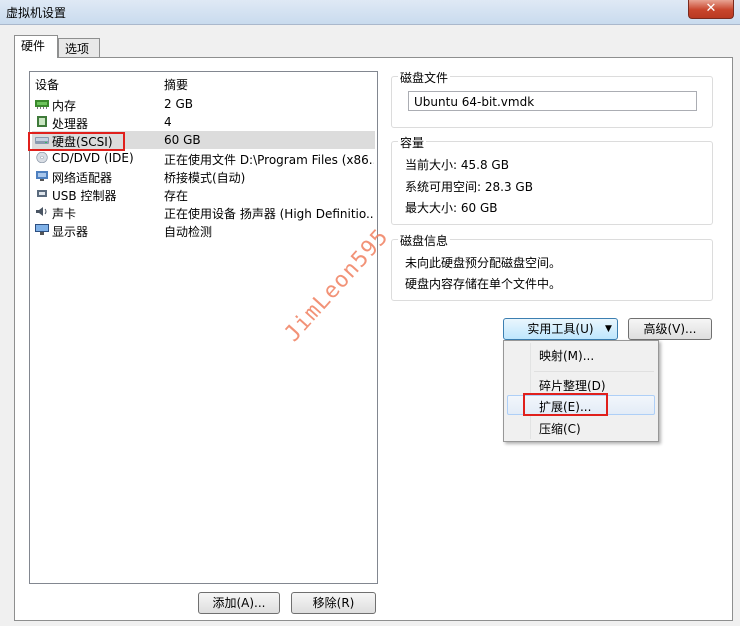 The height and width of the screenshot is (626, 740). What do you see at coordinates (424, 240) in the screenshot?
I see `disk-info-group-title: 磁盘信息` at bounding box center [424, 240].